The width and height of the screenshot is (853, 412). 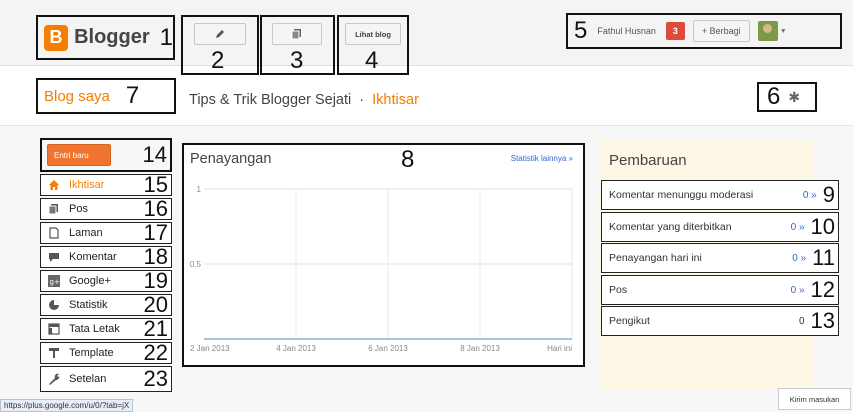 I want to click on posts-list-button, so click(x=297, y=34).